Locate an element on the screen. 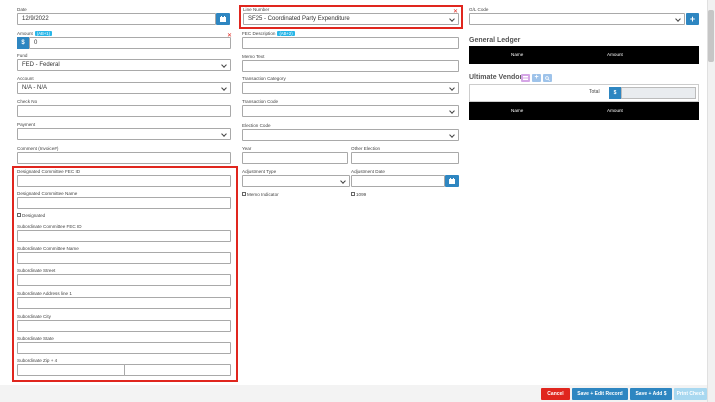 This screenshot has height=402, width=715. subordinate-zip4-input is located at coordinates (177, 370).